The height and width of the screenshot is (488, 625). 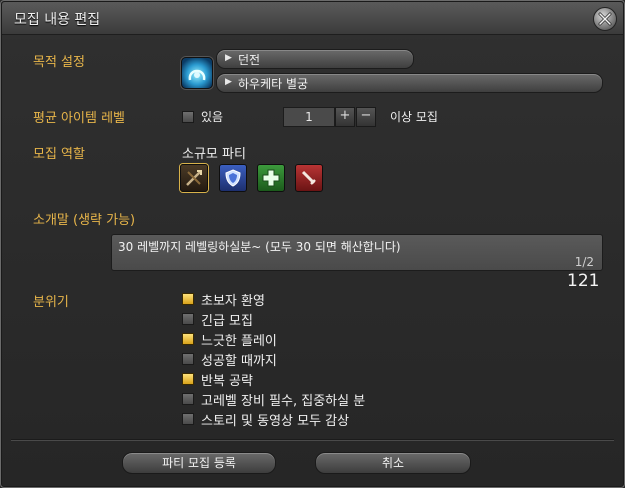 What do you see at coordinates (312, 440) in the screenshot?
I see `footer-divider` at bounding box center [312, 440].